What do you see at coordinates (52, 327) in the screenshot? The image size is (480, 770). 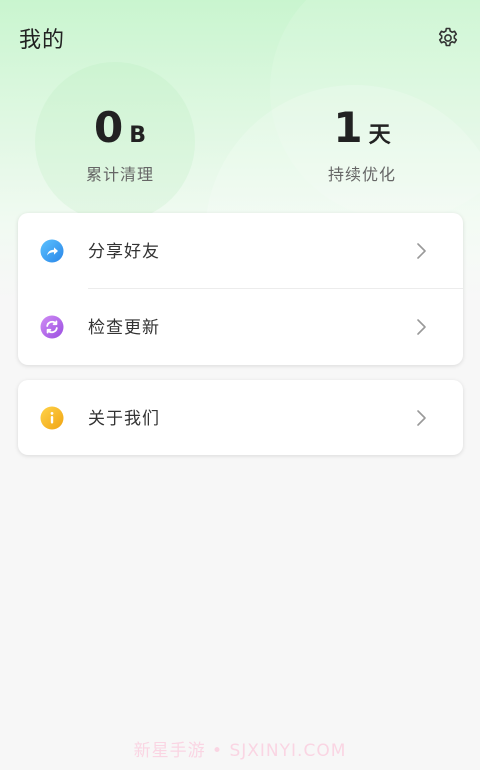 I see `refresh-icon` at bounding box center [52, 327].